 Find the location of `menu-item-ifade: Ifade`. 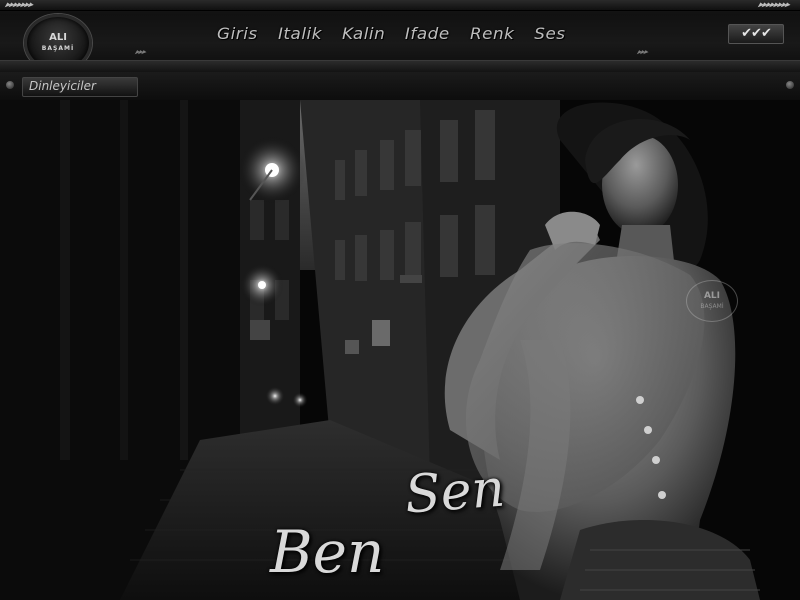

menu-item-ifade: Ifade is located at coordinates (427, 36).